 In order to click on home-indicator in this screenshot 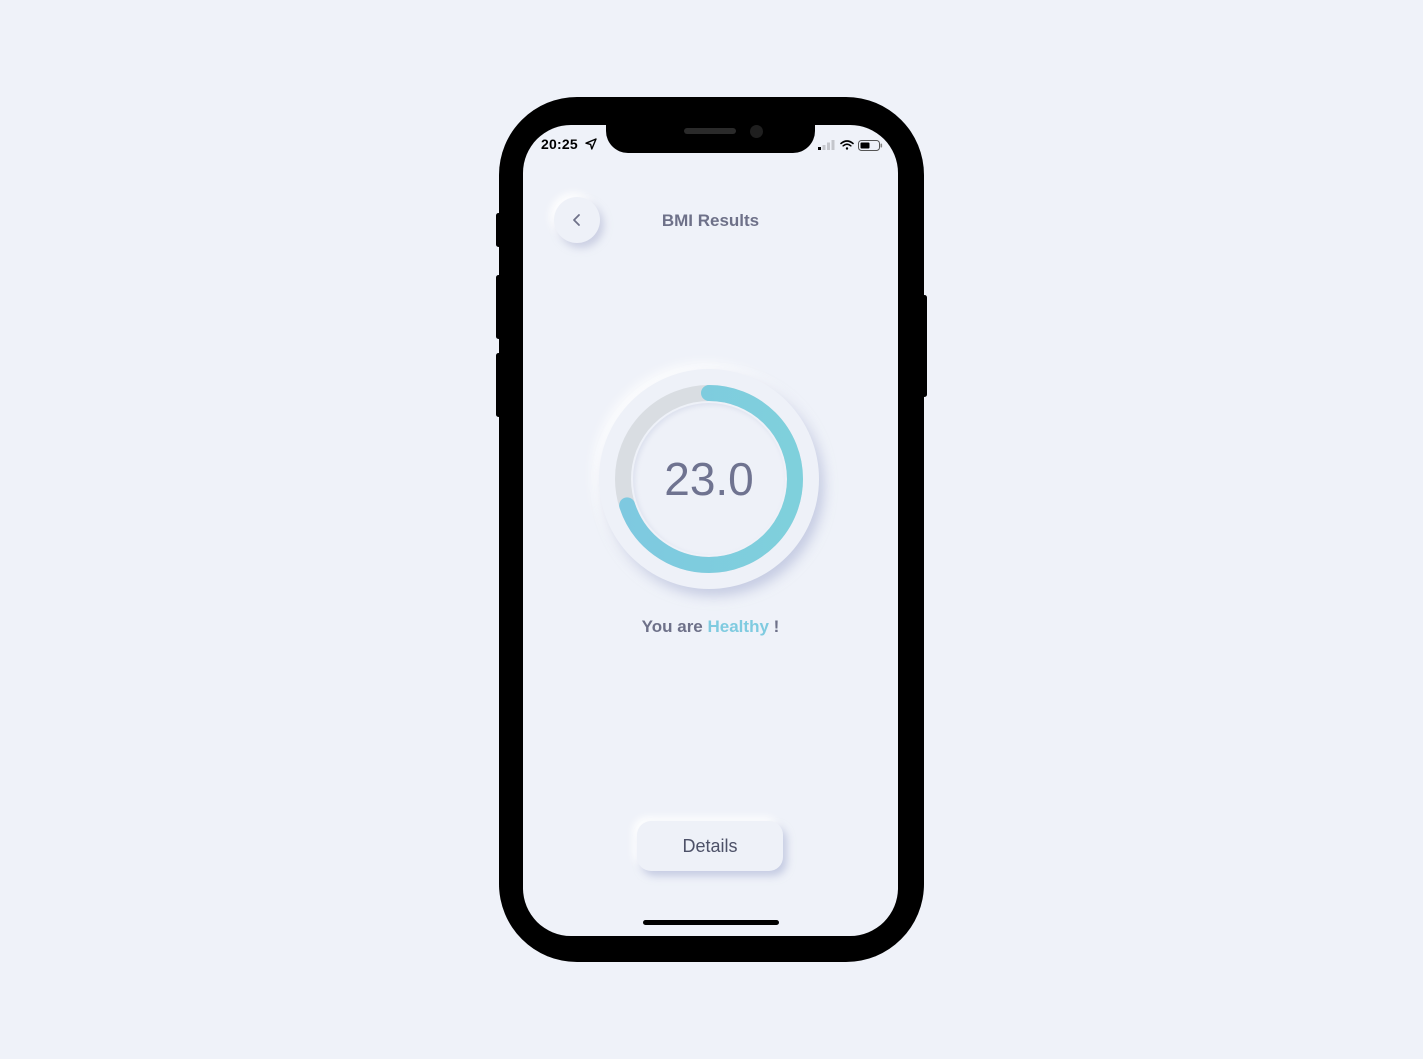, I will do `click(711, 922)`.